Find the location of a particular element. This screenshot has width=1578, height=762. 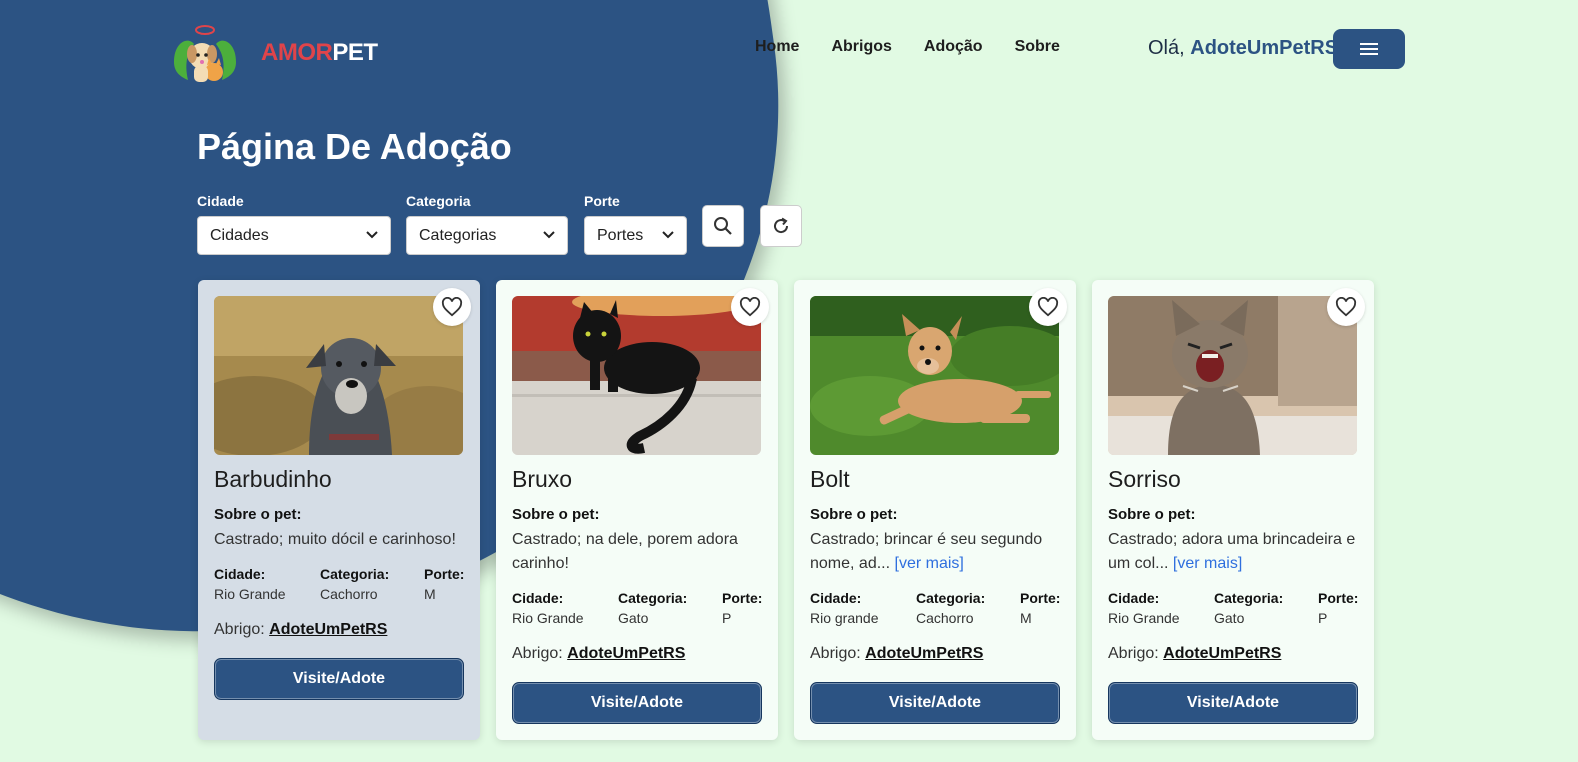

refresh-button is located at coordinates (781, 226).